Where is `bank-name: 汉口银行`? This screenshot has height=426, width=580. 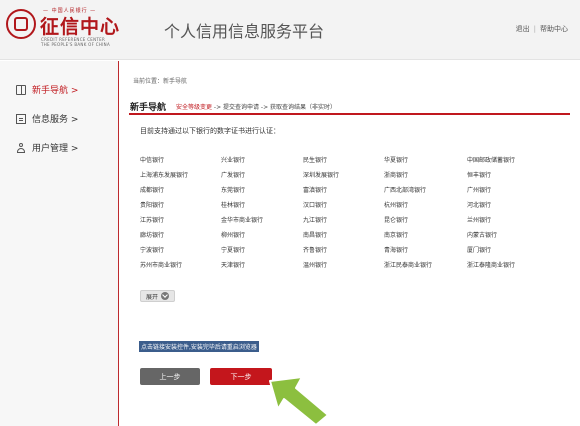 bank-name: 汉口银行 is located at coordinates (315, 205).